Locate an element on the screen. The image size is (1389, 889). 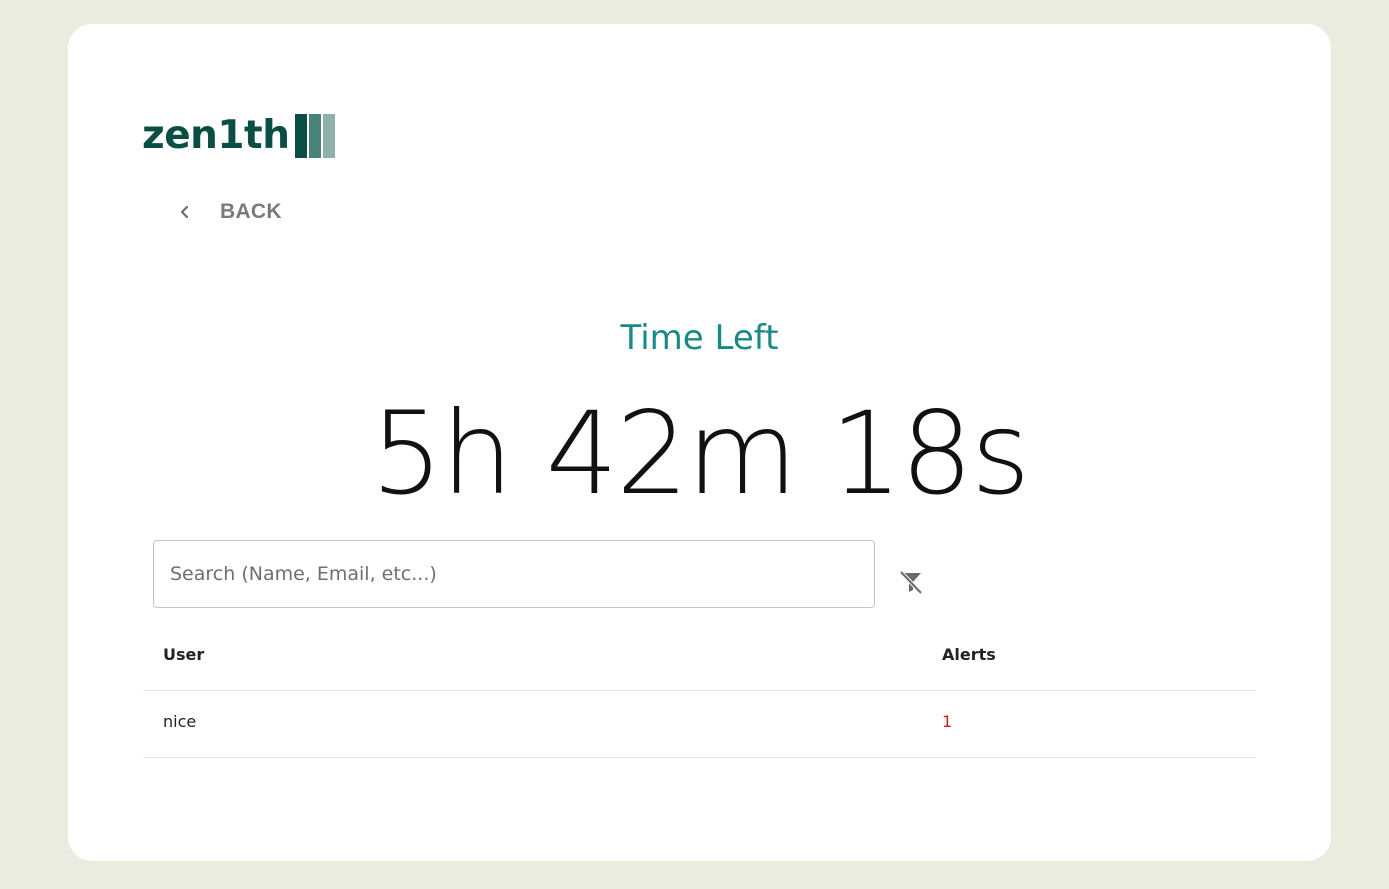
column-header-user: User is located at coordinates (184, 654).